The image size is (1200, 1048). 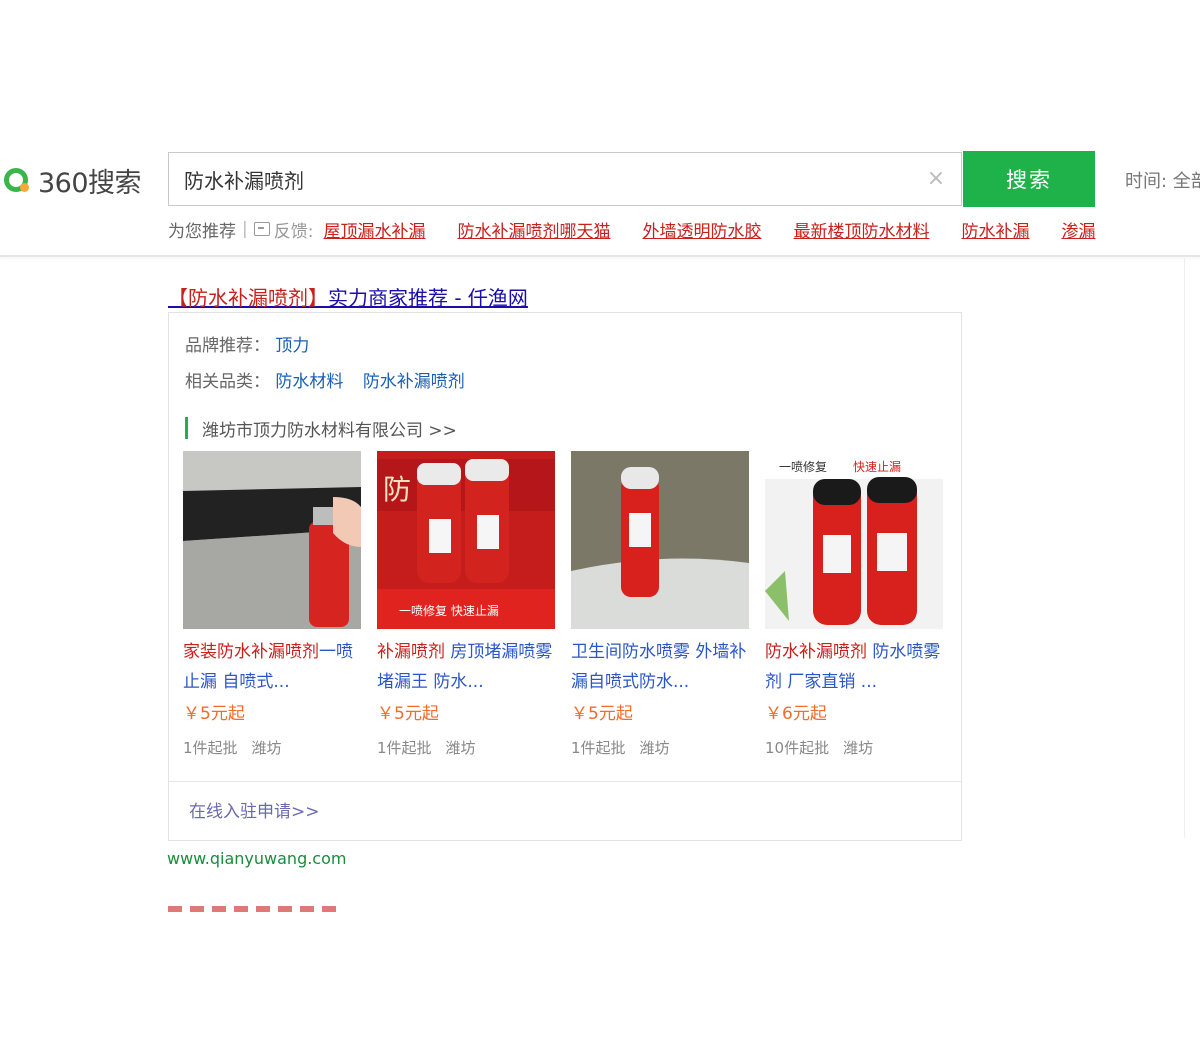 I want to click on suggestion-link: 最新楼顶防水材料, so click(x=861, y=229).